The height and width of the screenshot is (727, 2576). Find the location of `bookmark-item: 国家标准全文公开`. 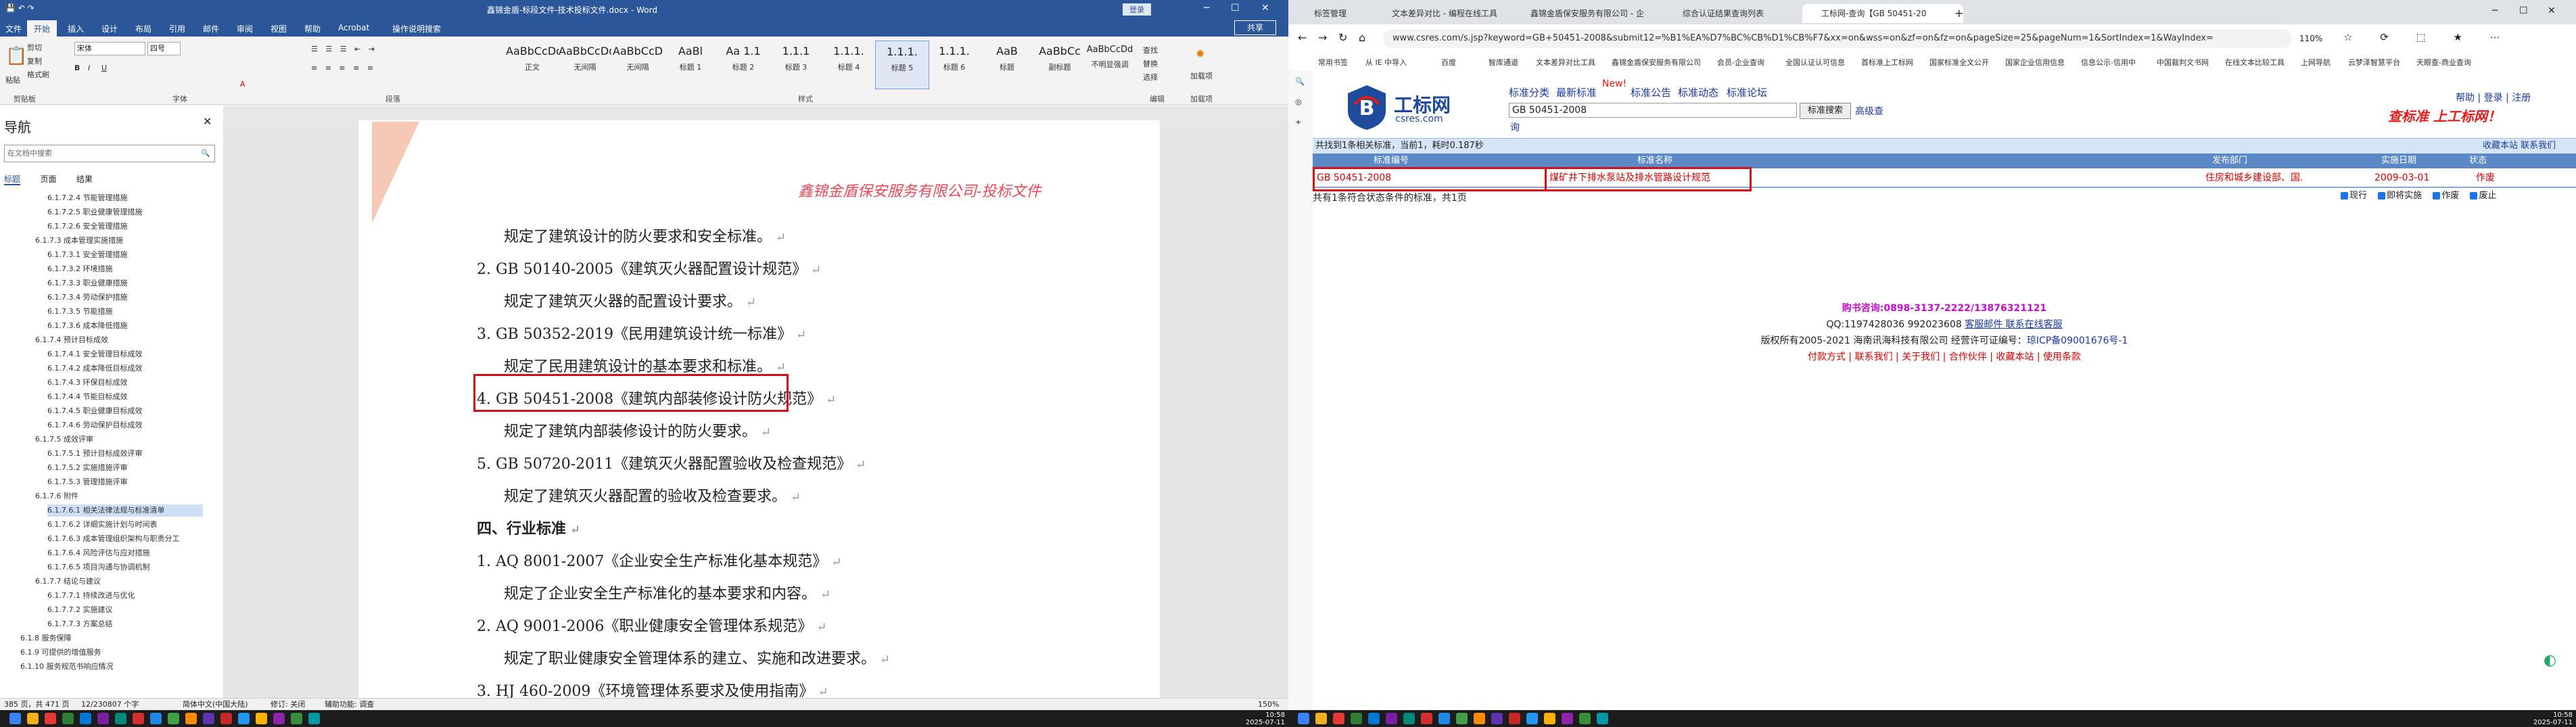

bookmark-item: 国家标准全文公开 is located at coordinates (1959, 62).